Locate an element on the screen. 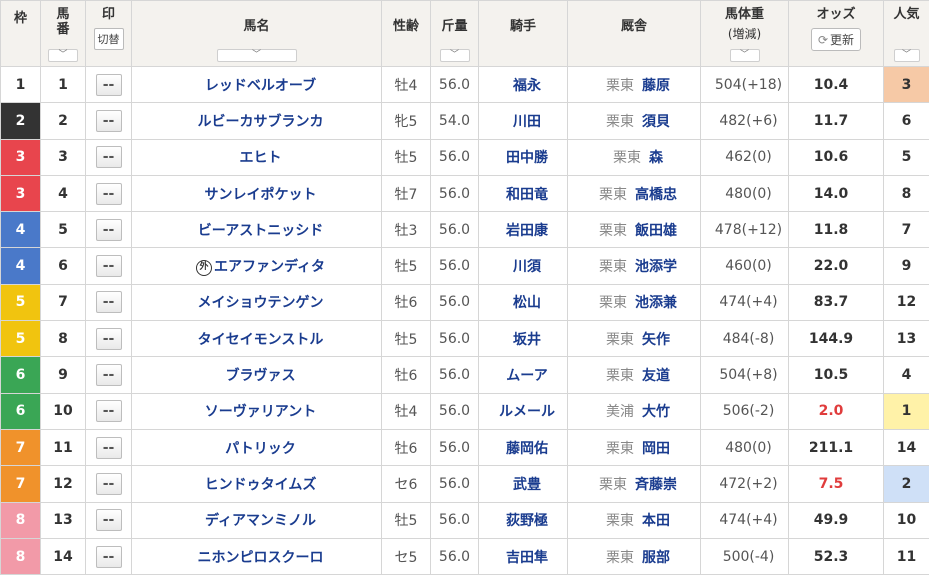 The width and height of the screenshot is (929, 578). horse-name-link: ルビーカサブランカ is located at coordinates (261, 122).